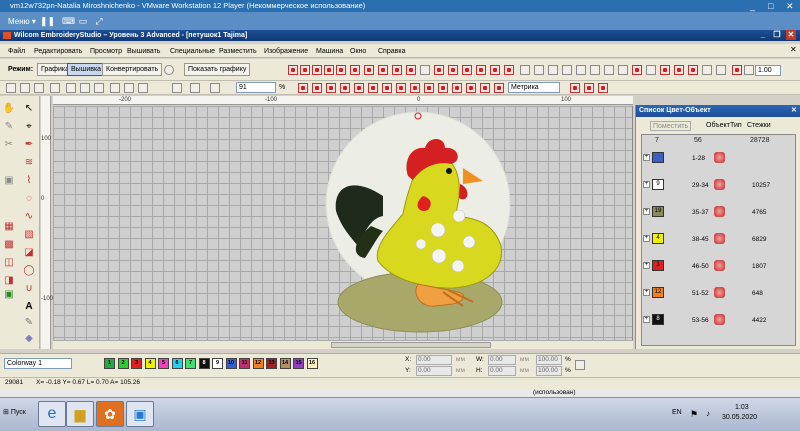  I want to click on palette-color-3: 3, so click(136, 363).